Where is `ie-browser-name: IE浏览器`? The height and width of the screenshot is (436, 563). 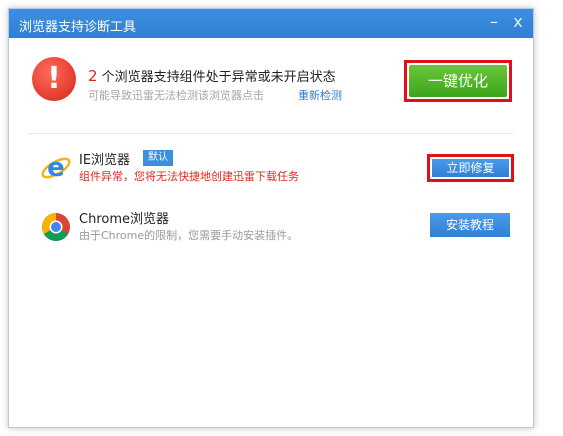 ie-browser-name: IE浏览器 is located at coordinates (105, 160).